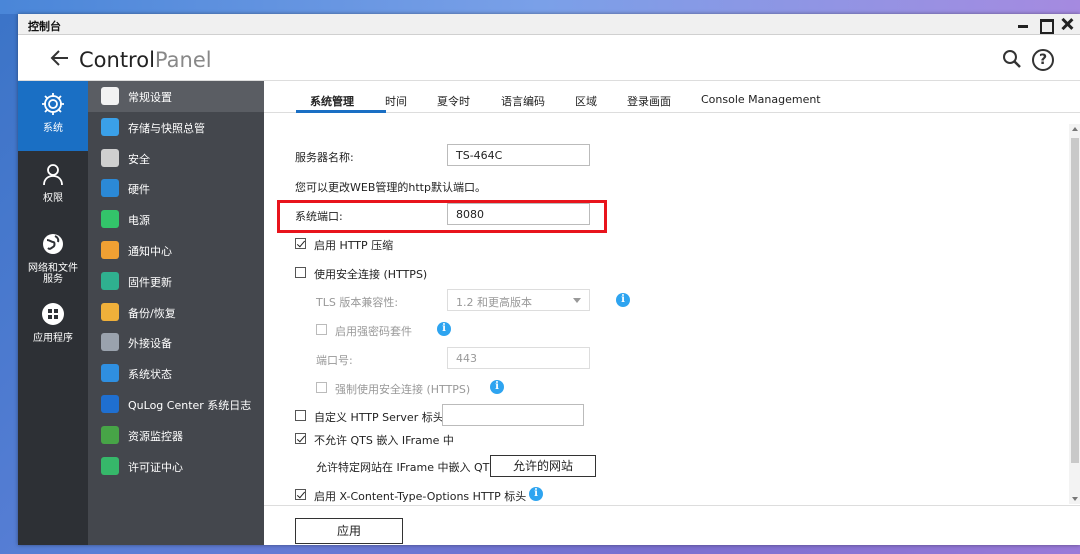  I want to click on backup-icon, so click(110, 311).